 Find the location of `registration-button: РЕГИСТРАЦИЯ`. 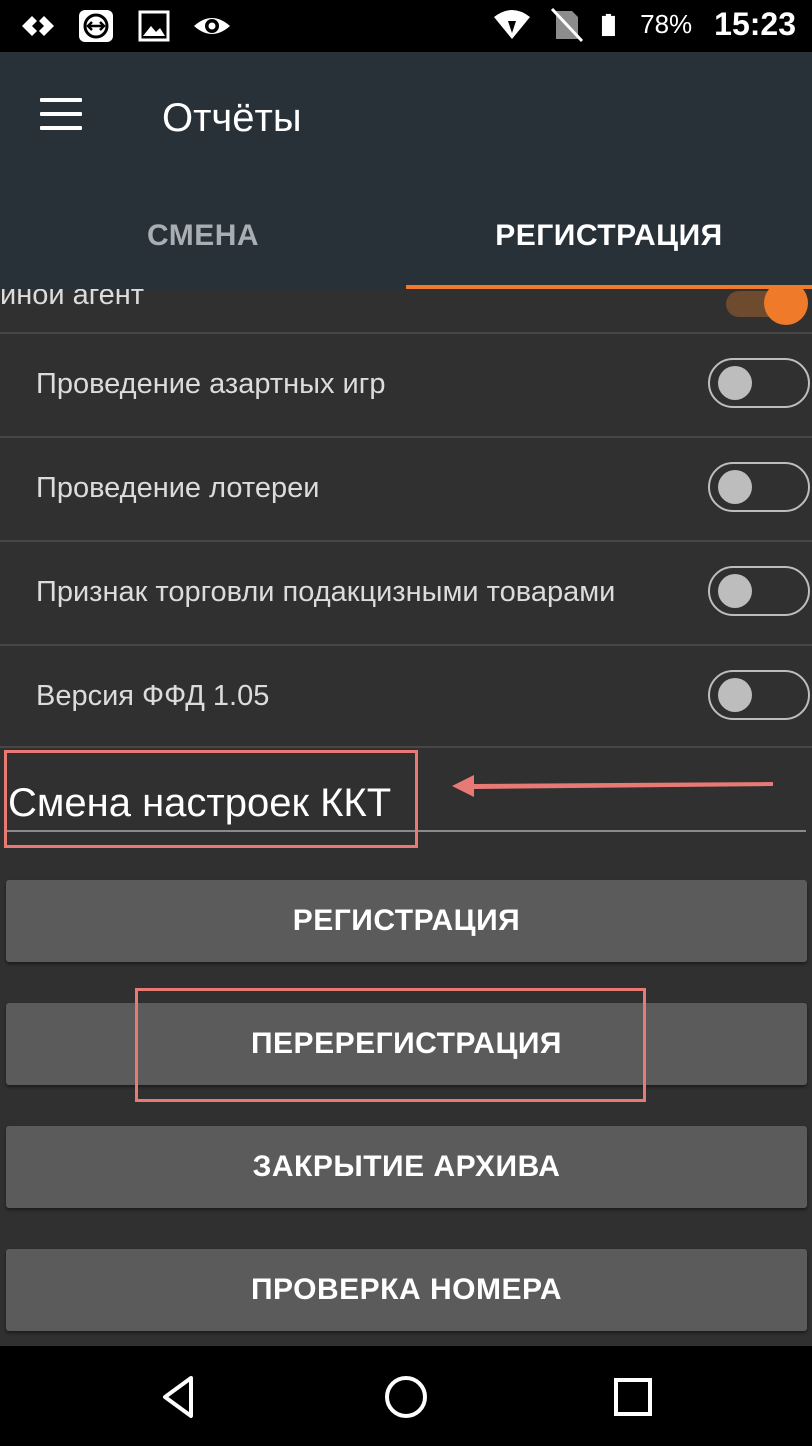

registration-button: РЕГИСТРАЦИЯ is located at coordinates (406, 921).